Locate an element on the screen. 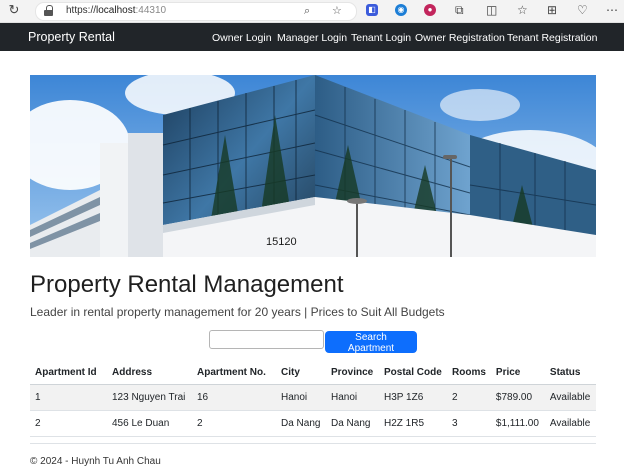 This screenshot has height=474, width=624. search-input is located at coordinates (266, 339).